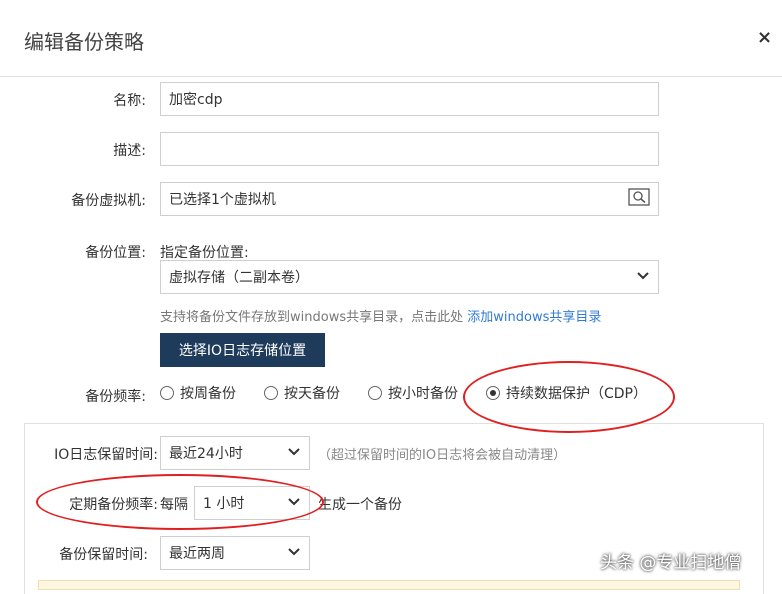 The image size is (782, 594). Describe the element at coordinates (409, 99) in the screenshot. I see `name-input: 加密cdp` at that location.